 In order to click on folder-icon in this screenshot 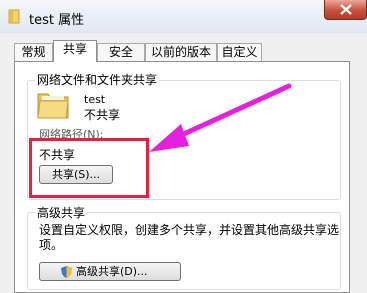, I will do `click(14, 16)`.